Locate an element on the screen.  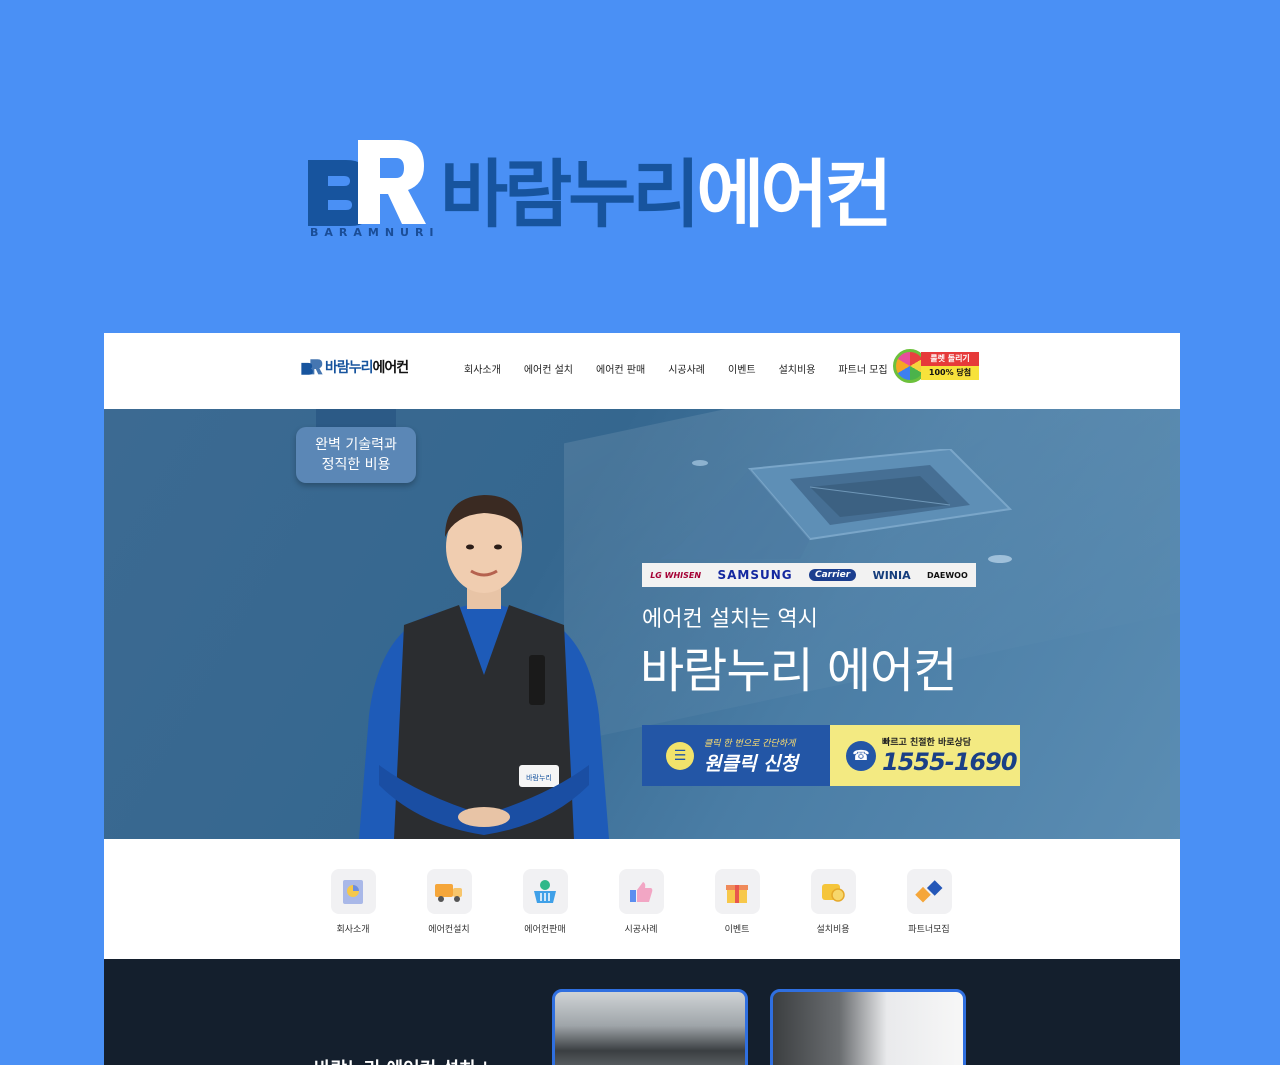
menu-ac-install: 에어컨 설치 is located at coordinates (548, 368).